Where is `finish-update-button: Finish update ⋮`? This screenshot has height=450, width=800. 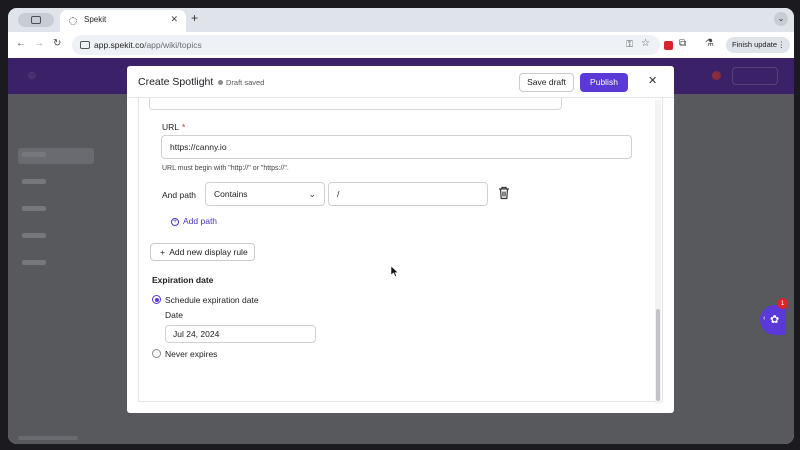
finish-update-button: Finish update ⋮ is located at coordinates (758, 45).